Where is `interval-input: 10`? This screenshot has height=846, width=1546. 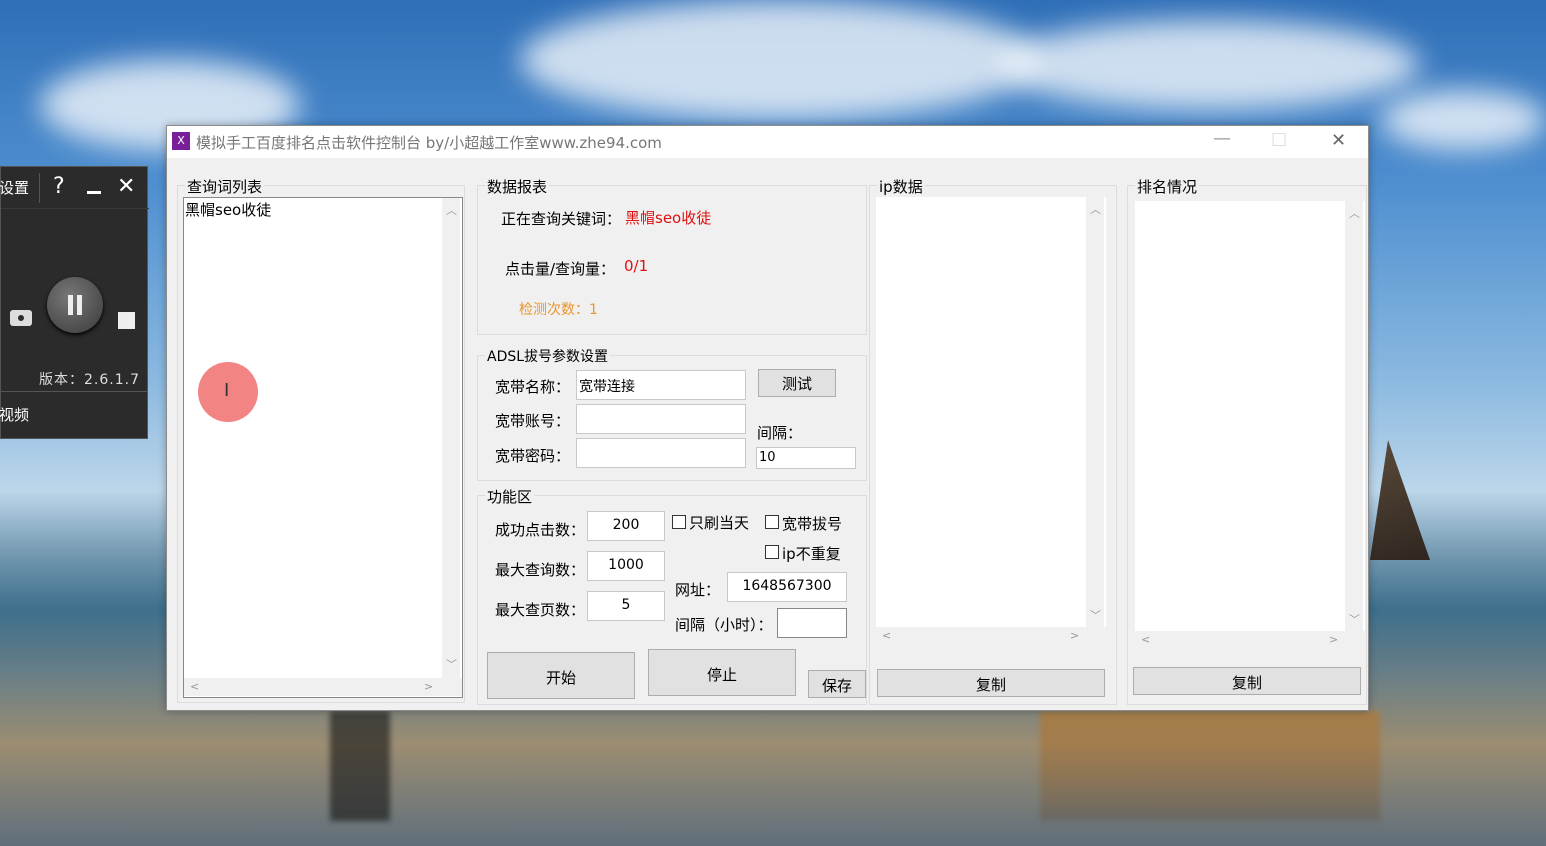
interval-input: 10 is located at coordinates (806, 458).